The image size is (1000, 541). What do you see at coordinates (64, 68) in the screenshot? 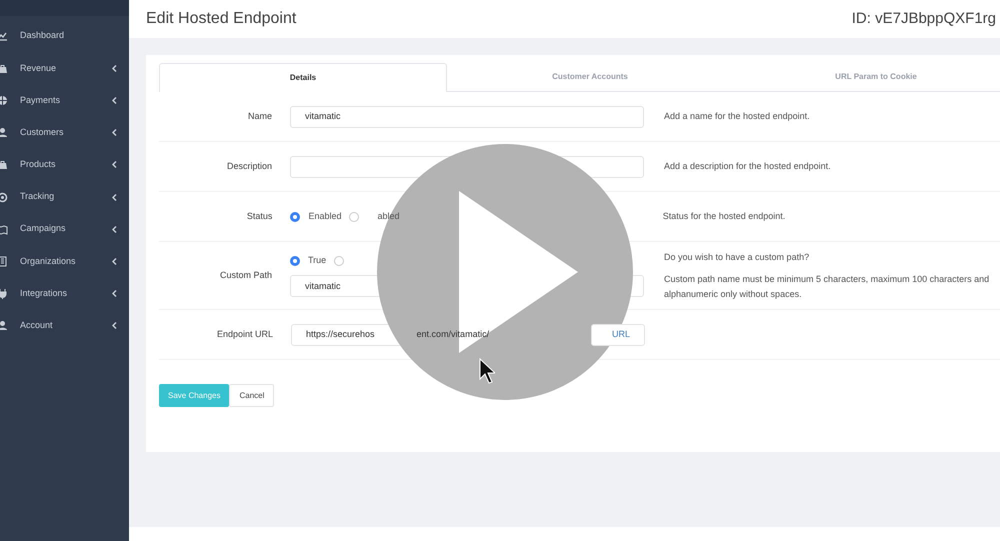
I see `sidebar-item: Revenue` at bounding box center [64, 68].